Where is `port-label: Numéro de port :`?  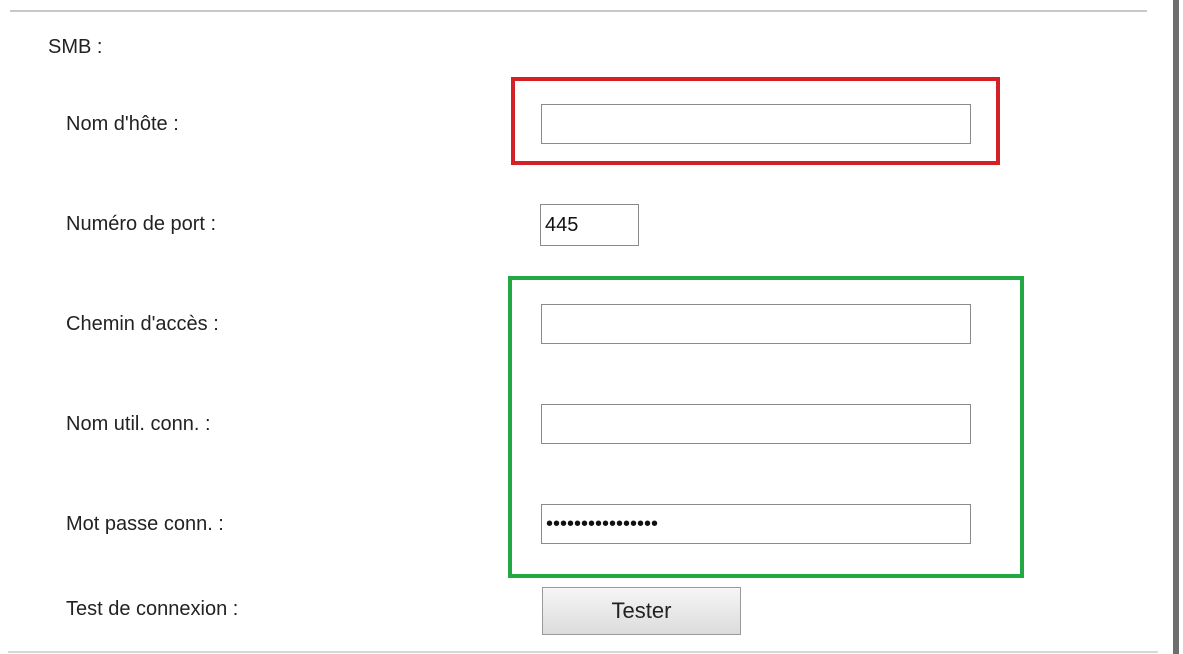
port-label: Numéro de port : is located at coordinates (141, 224).